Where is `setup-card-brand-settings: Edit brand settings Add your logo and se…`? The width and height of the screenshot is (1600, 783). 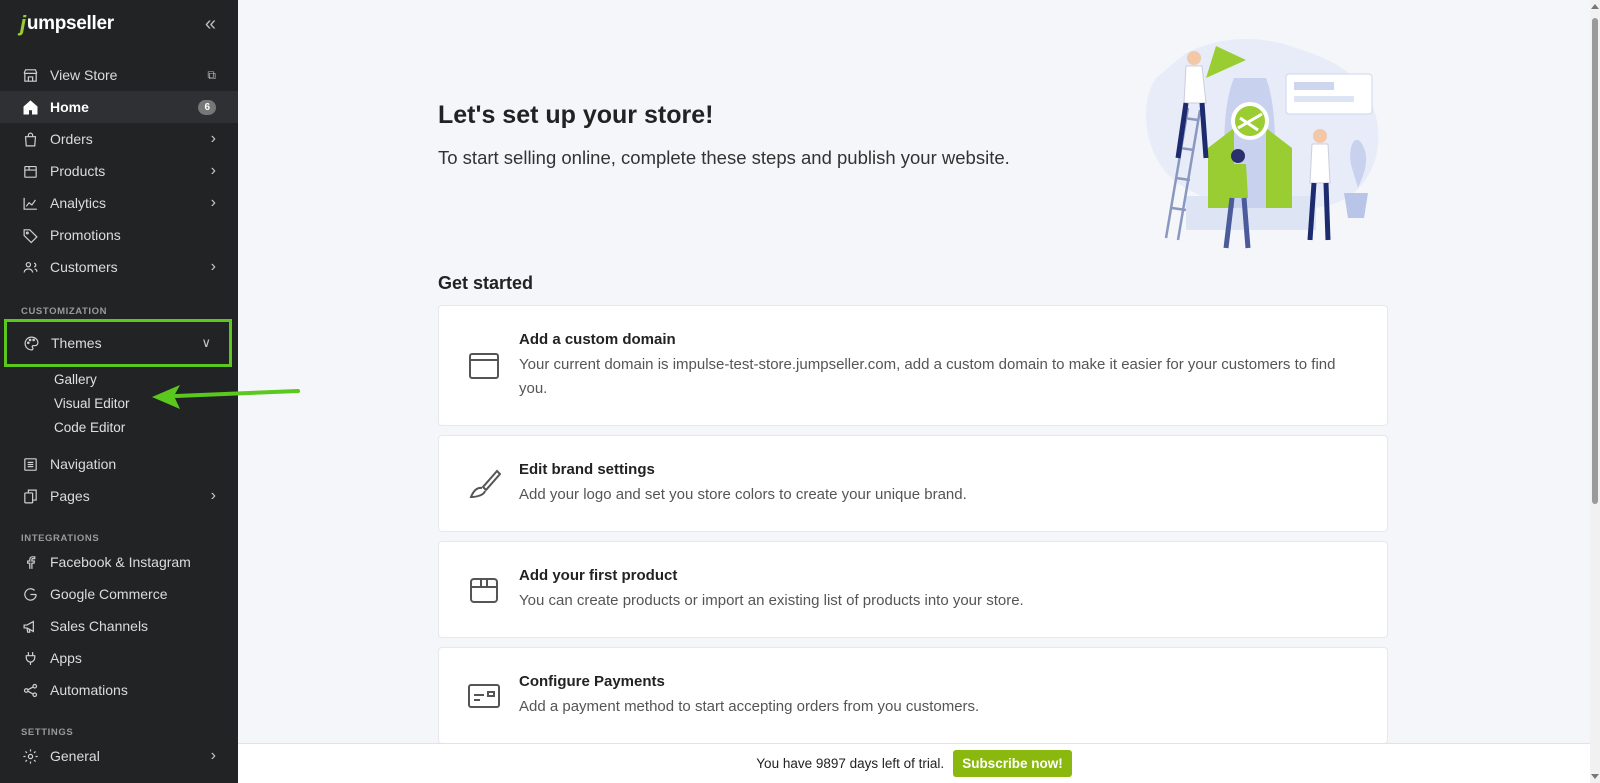 setup-card-brand-settings: Edit brand settings Add your logo and se… is located at coordinates (913, 483).